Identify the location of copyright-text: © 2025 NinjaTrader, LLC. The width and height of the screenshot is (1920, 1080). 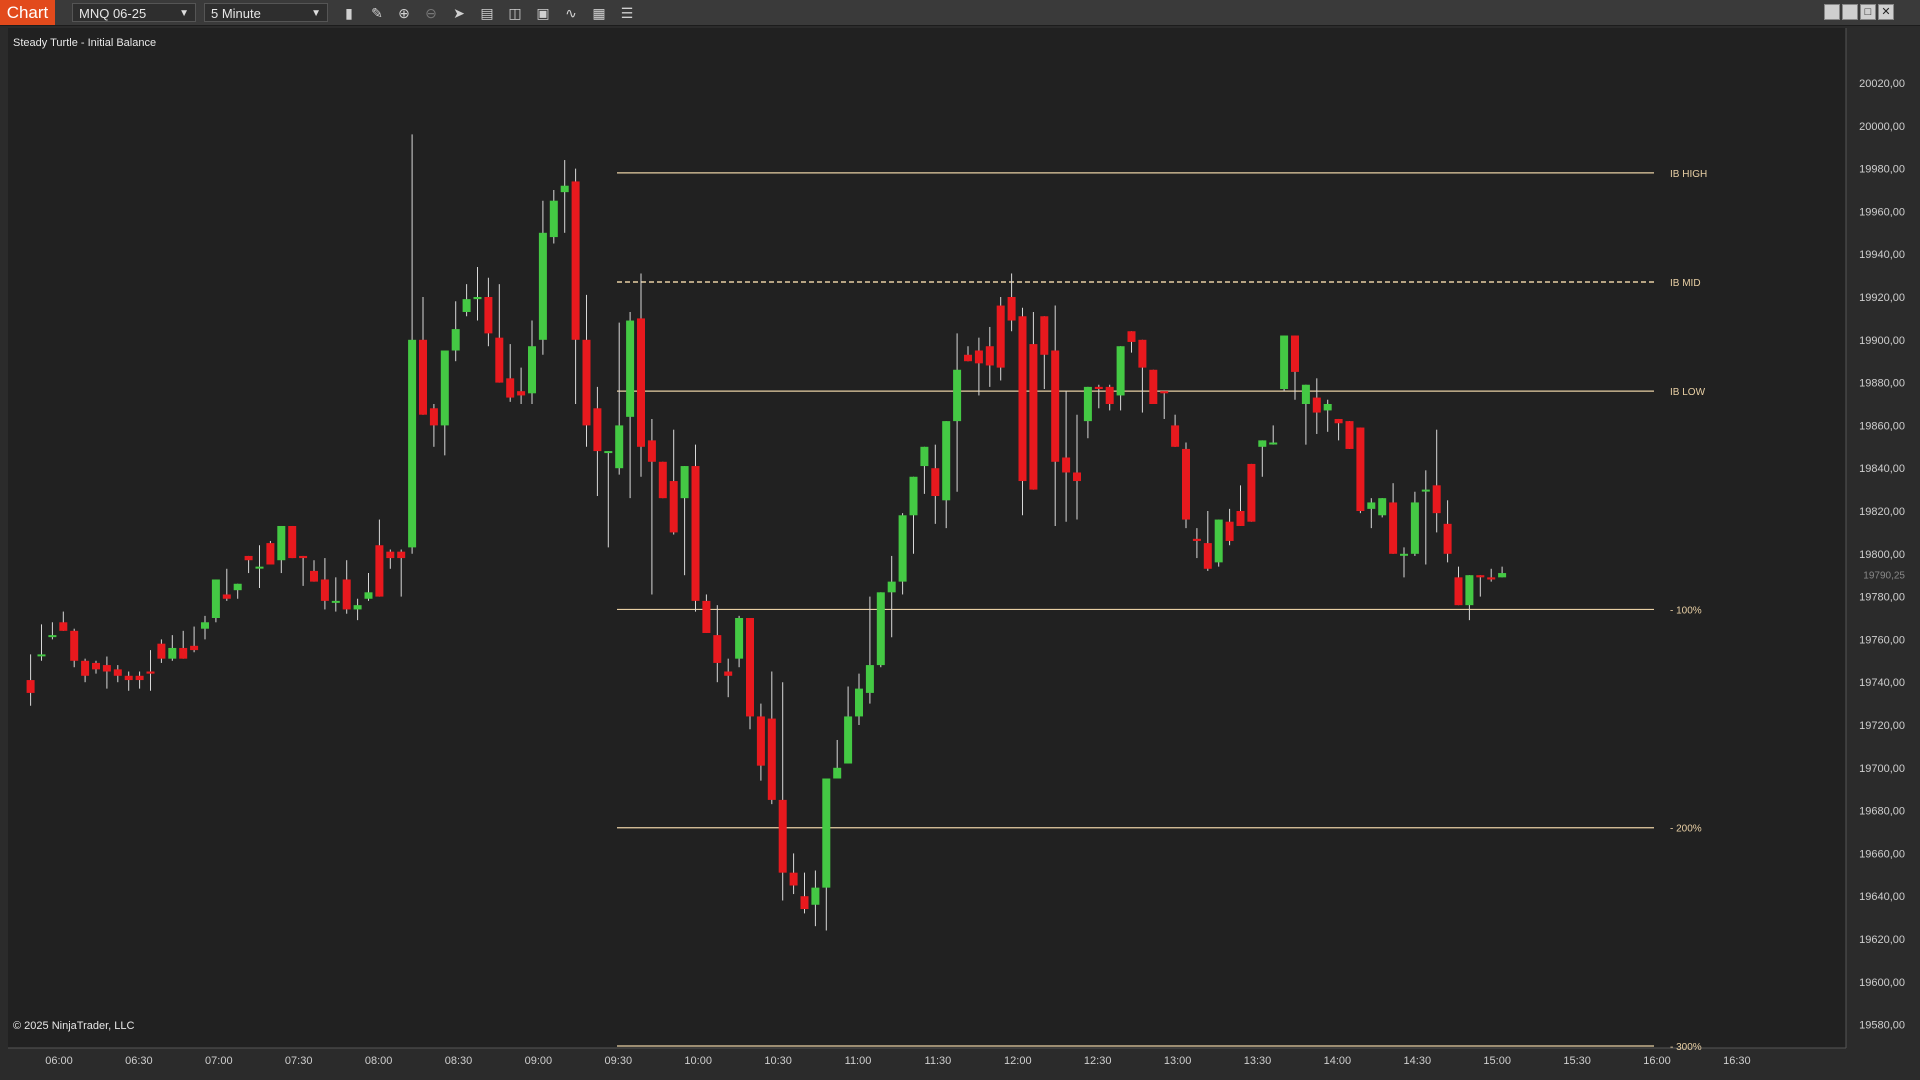
(74, 1026).